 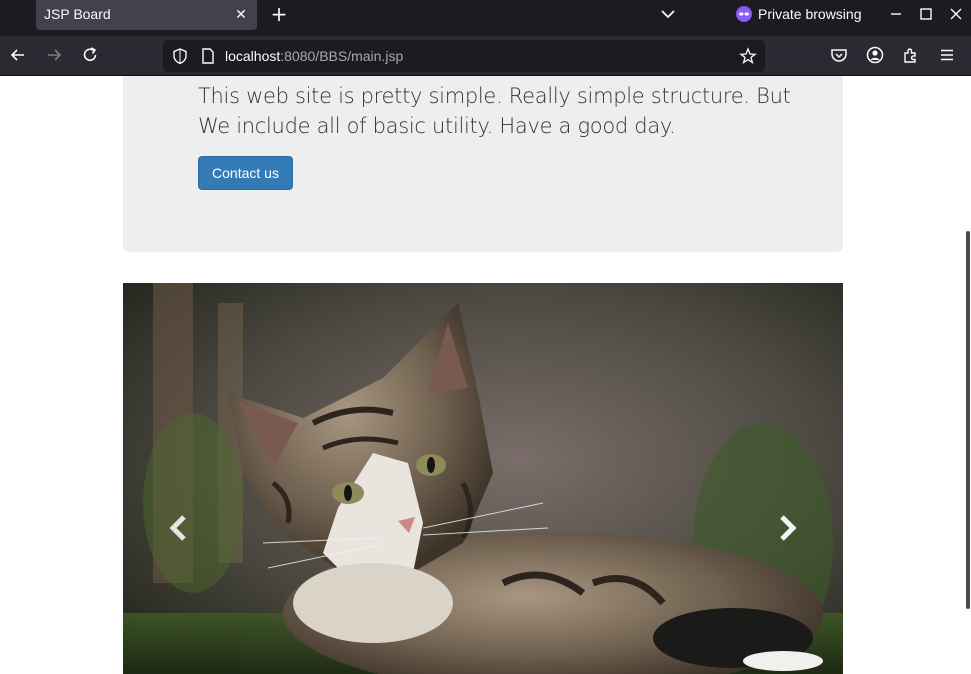 I want to click on url-host: localhost, so click(x=253, y=56).